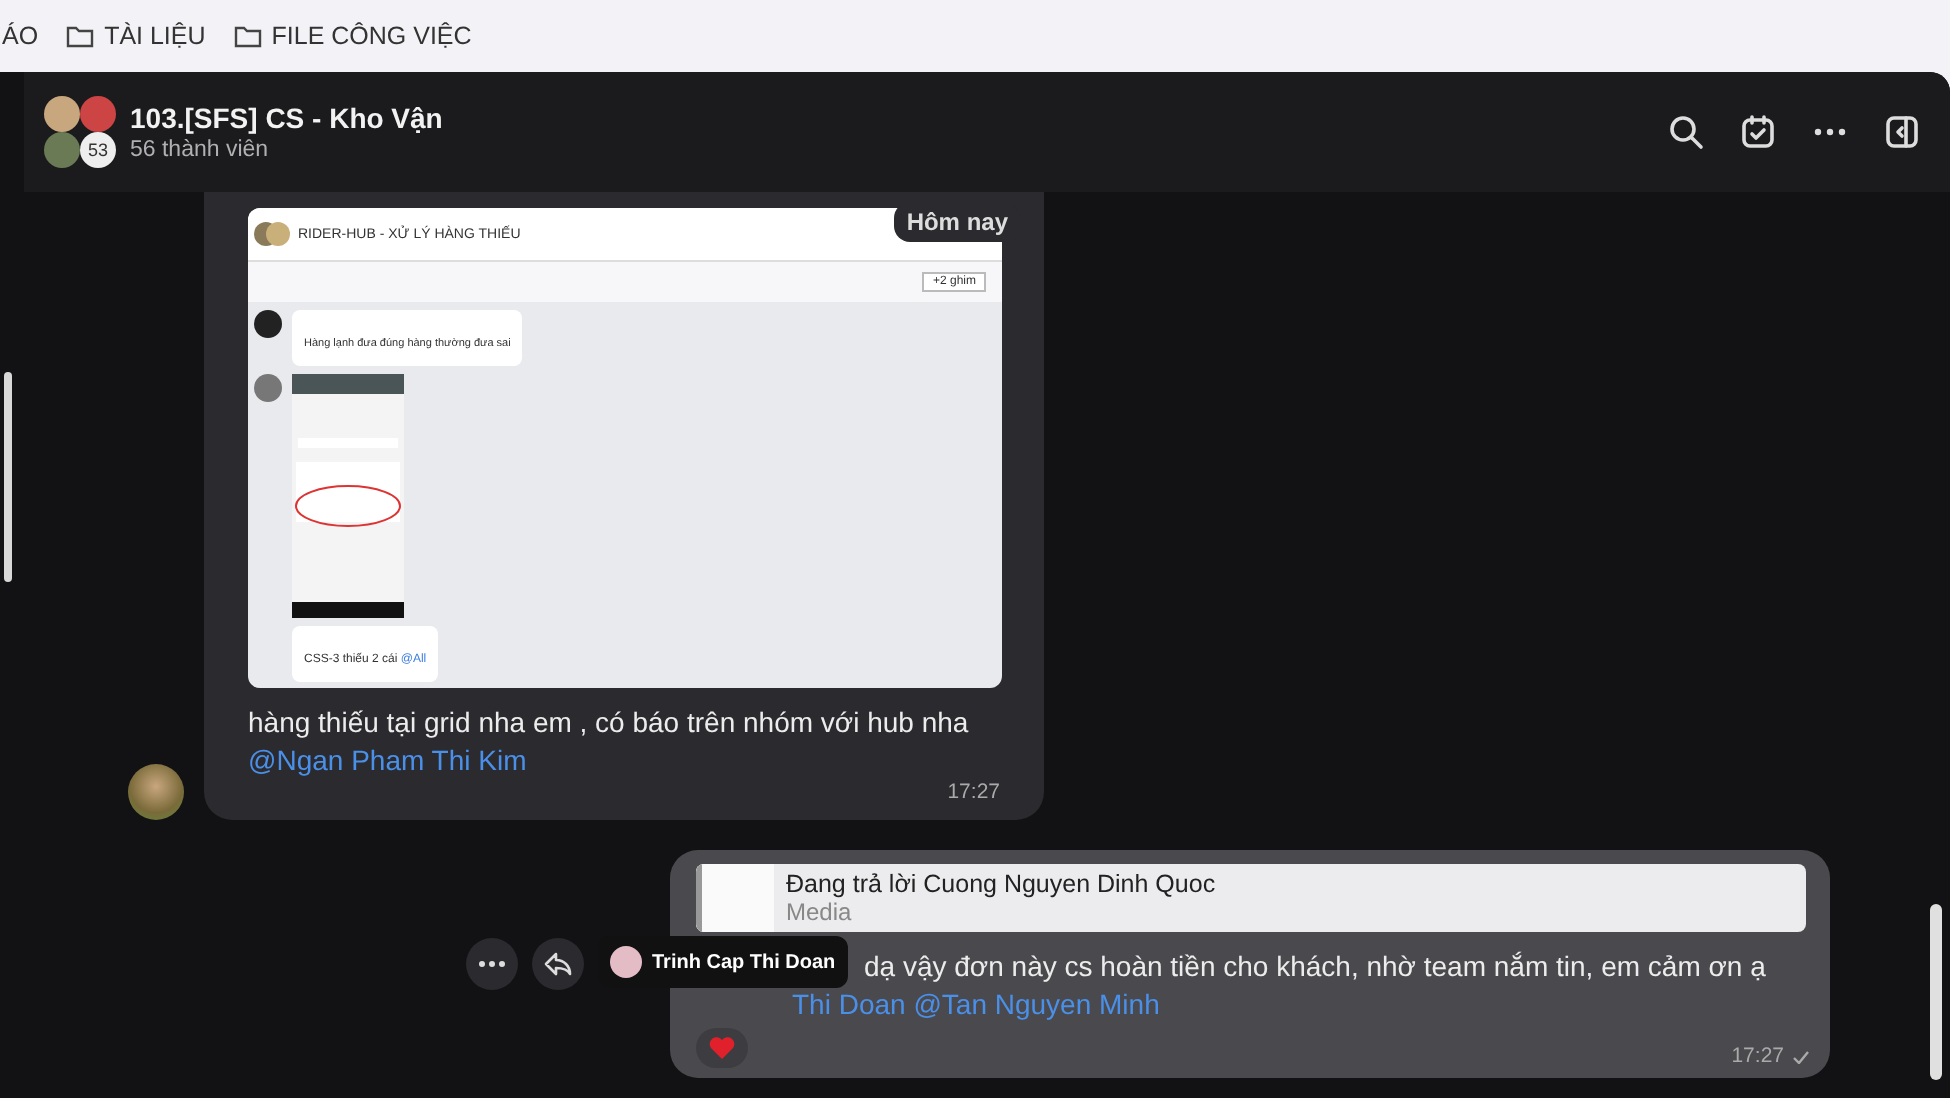 This screenshot has width=1950, height=1098. I want to click on side-panel-icon, so click(1902, 132).